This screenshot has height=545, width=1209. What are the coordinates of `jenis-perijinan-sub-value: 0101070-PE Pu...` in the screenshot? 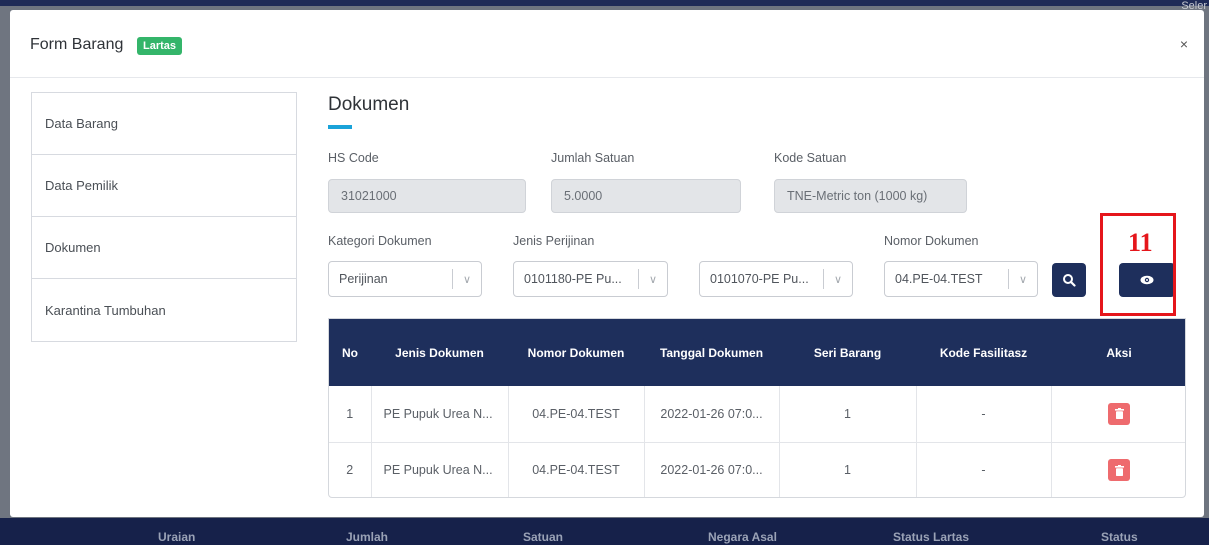 It's located at (759, 279).